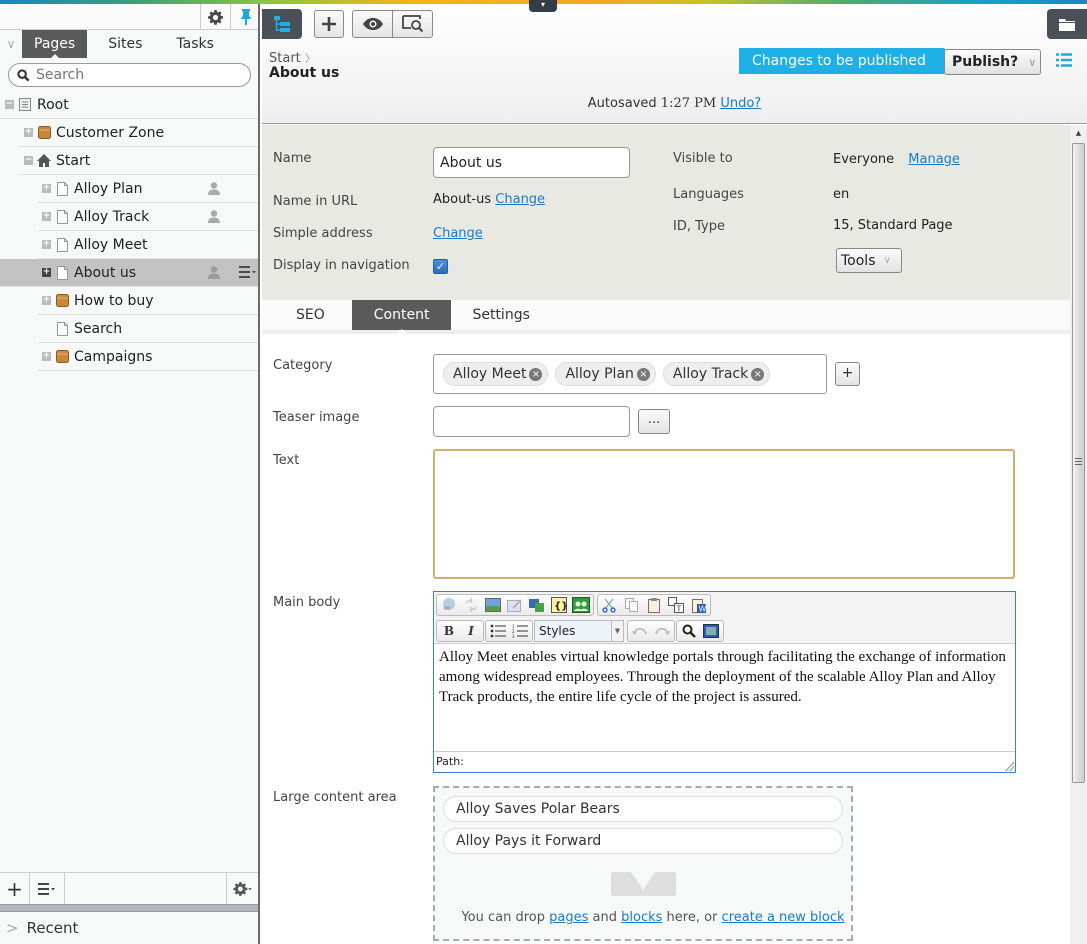  I want to click on tree-node-start: − Start, so click(138, 161).